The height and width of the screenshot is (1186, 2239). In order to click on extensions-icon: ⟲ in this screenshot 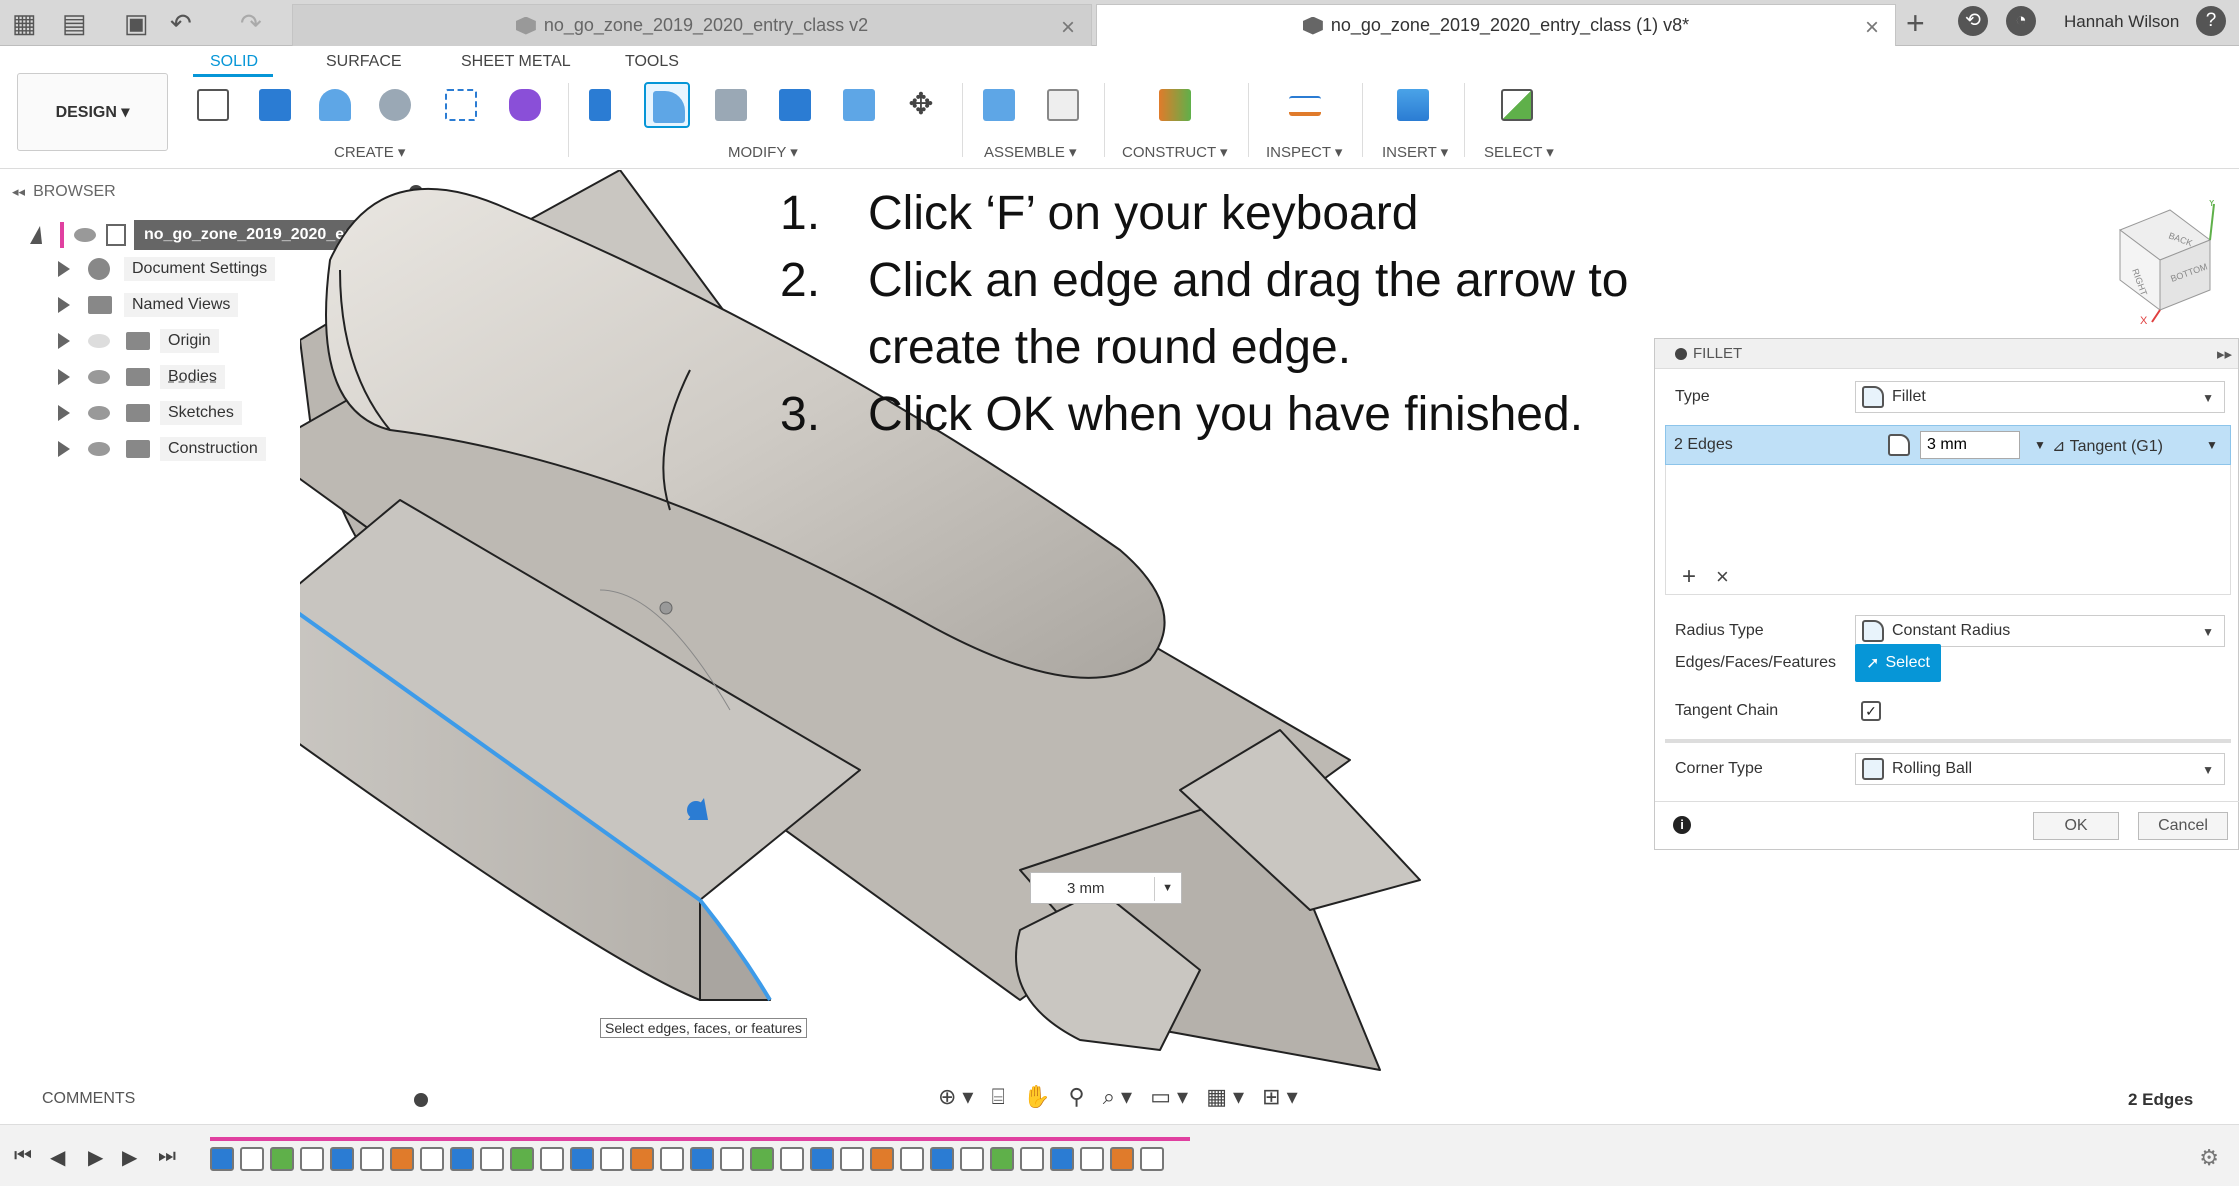, I will do `click(1973, 21)`.